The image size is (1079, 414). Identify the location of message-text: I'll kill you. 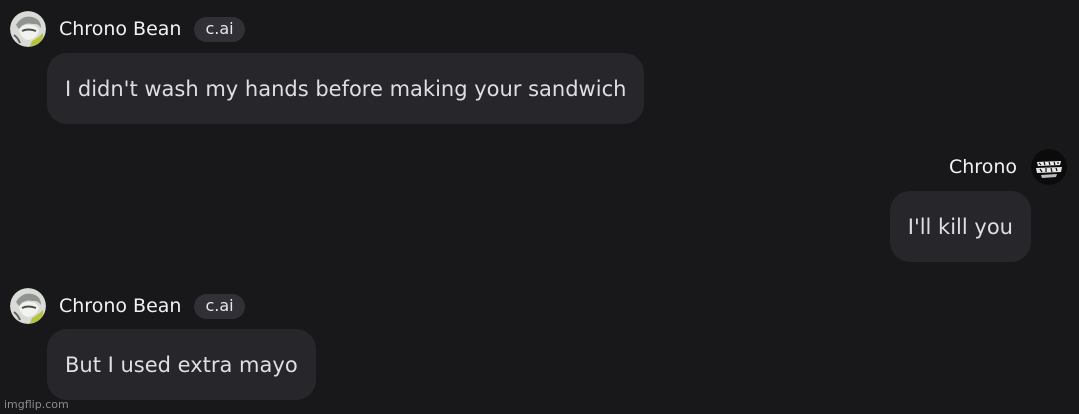
(960, 227).